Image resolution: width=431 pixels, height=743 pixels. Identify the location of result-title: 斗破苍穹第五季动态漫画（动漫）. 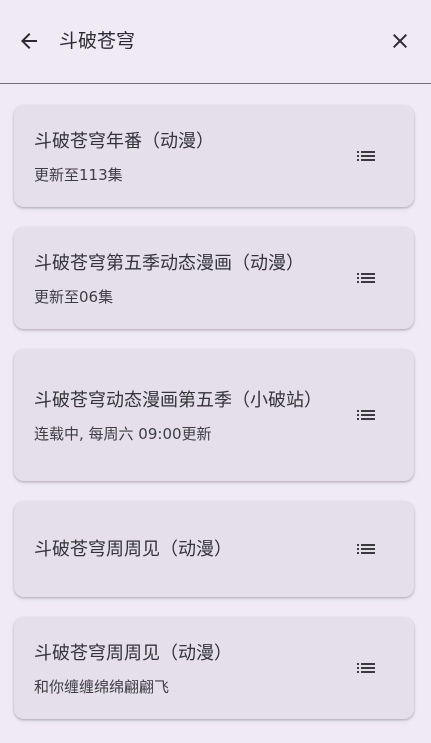
(169, 263).